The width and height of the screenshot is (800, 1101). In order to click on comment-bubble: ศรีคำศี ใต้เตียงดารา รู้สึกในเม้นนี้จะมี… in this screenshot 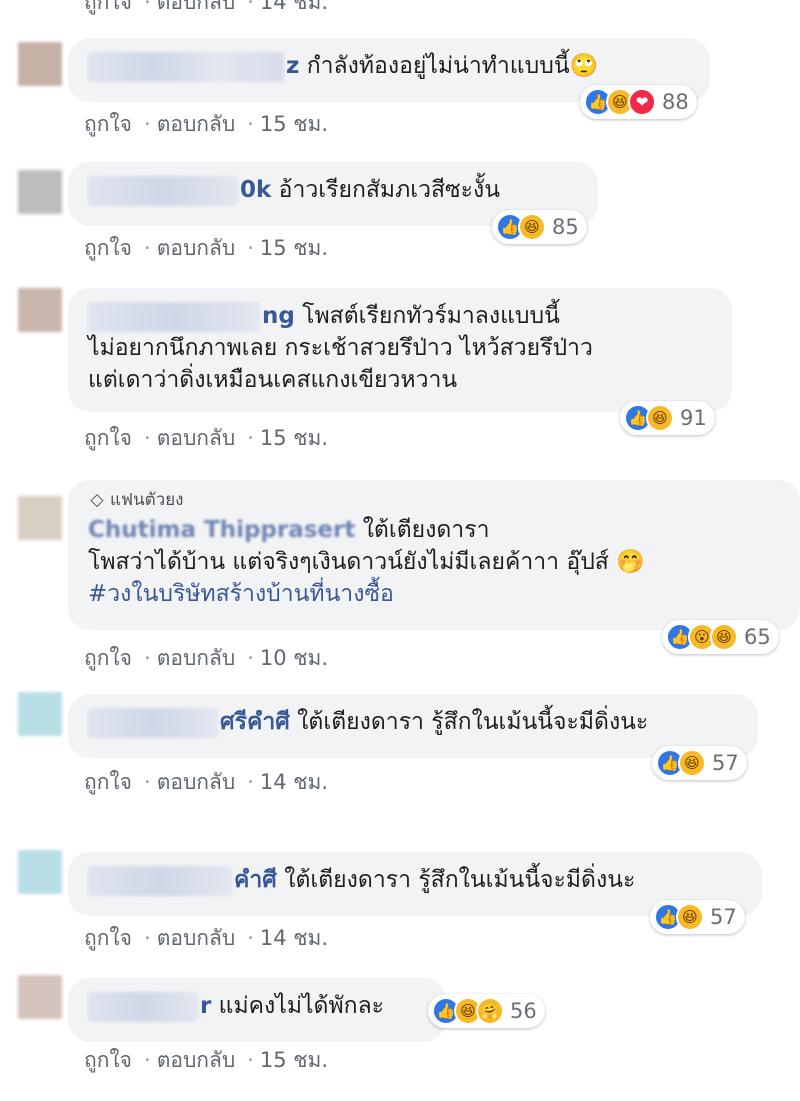, I will do `click(413, 726)`.